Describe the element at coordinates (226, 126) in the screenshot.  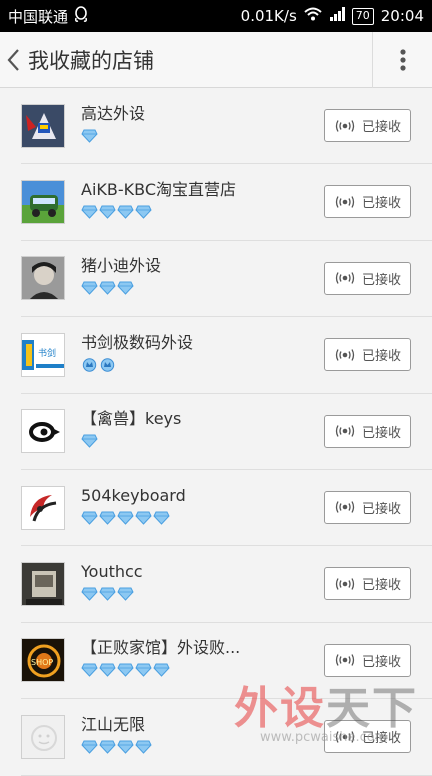
I see `store-row: 高达外设 已接收` at that location.